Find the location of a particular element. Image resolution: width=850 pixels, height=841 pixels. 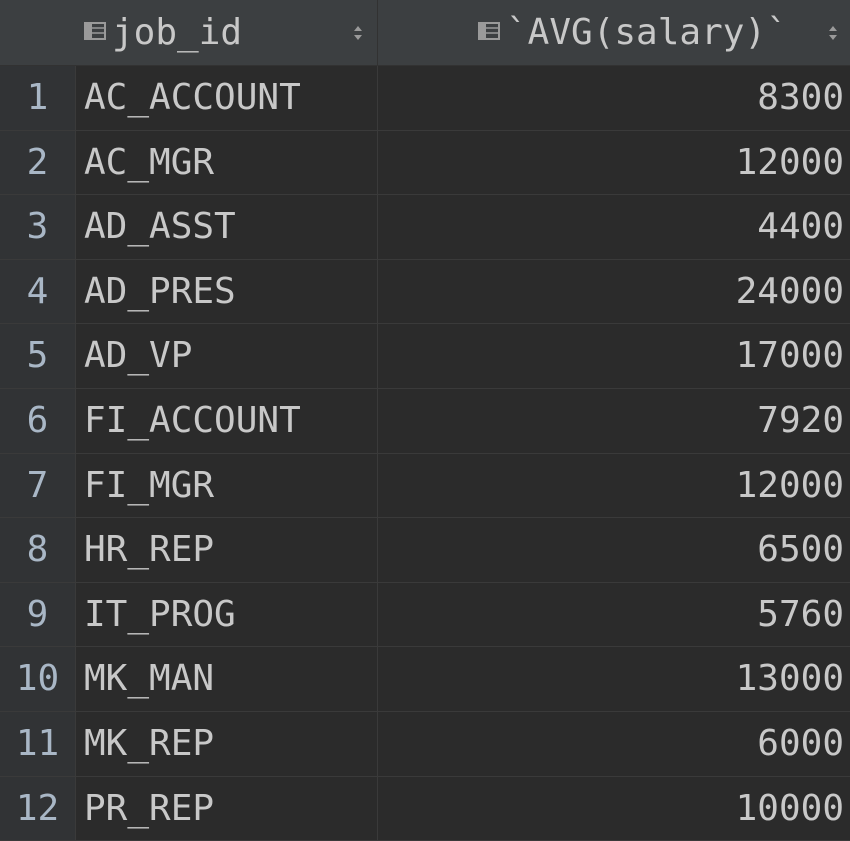

table-row: 5 AD_VP 17000 is located at coordinates (425, 356).